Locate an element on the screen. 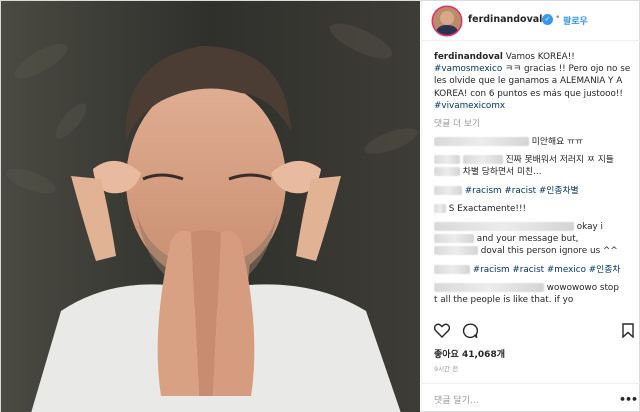  comment-item: #racism #racist #mexico #인종차 is located at coordinates (534, 270).